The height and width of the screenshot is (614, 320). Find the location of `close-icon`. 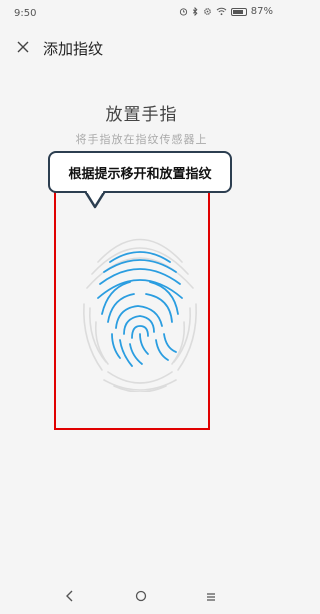

close-icon is located at coordinates (23, 47).